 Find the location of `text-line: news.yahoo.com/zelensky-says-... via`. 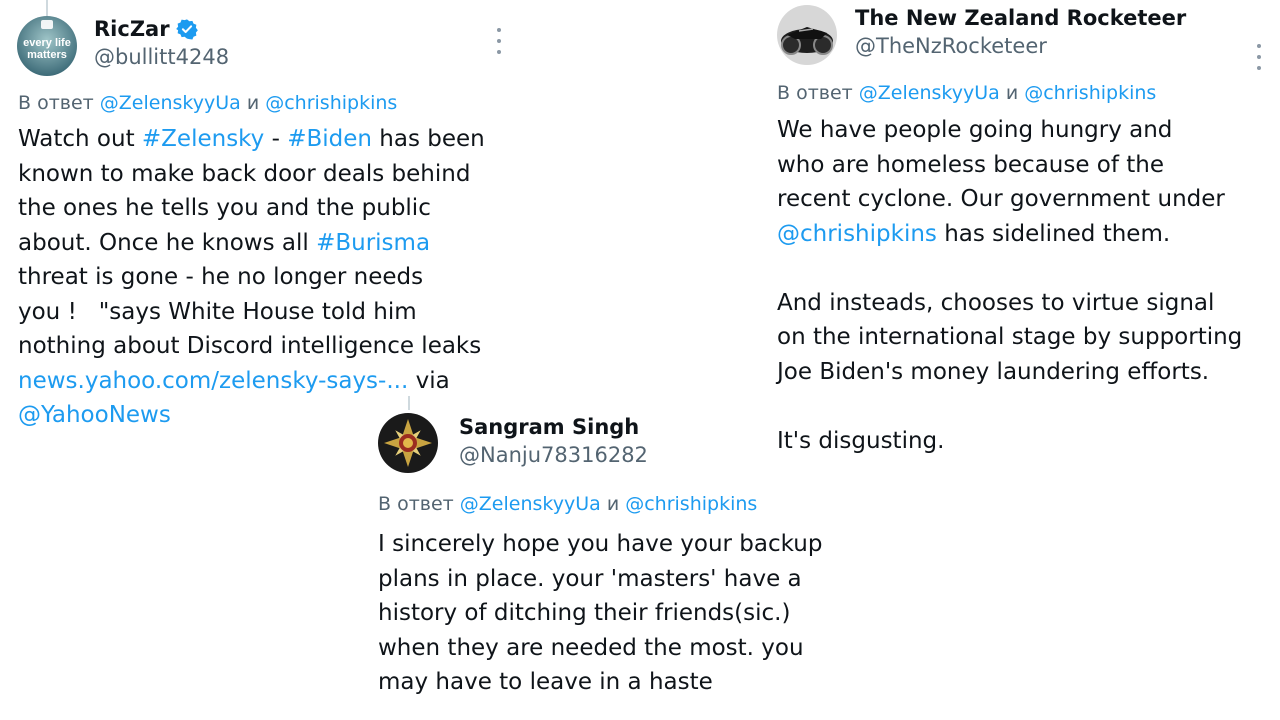

text-line: news.yahoo.com/zelensky-says-... via is located at coordinates (234, 380).